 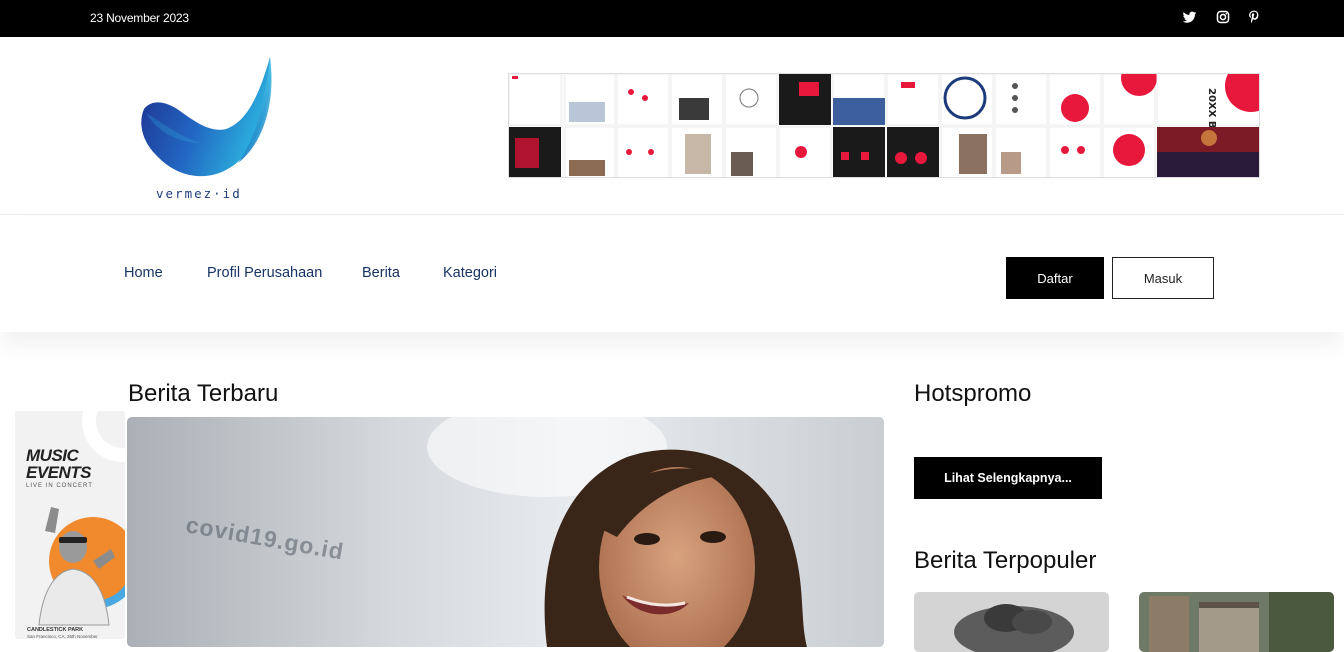 What do you see at coordinates (203, 393) in the screenshot?
I see `latest-news-heading: Berita Terbaru` at bounding box center [203, 393].